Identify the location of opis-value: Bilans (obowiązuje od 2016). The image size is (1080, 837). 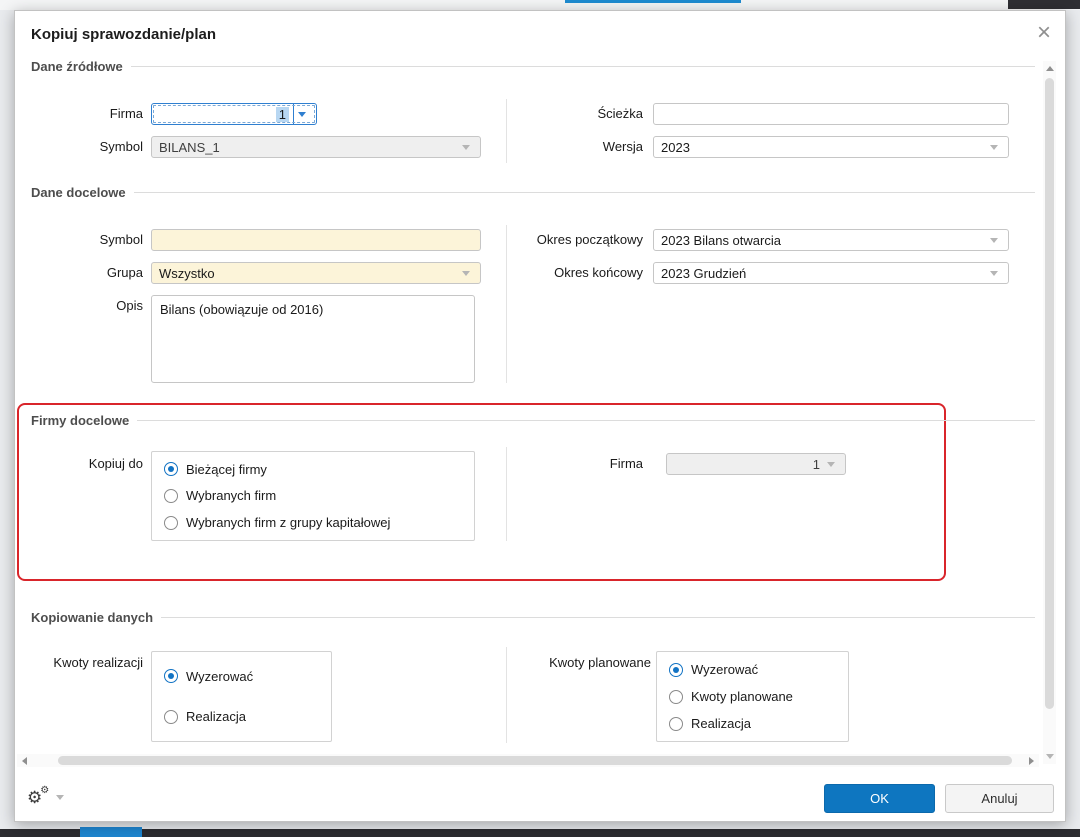
(242, 309).